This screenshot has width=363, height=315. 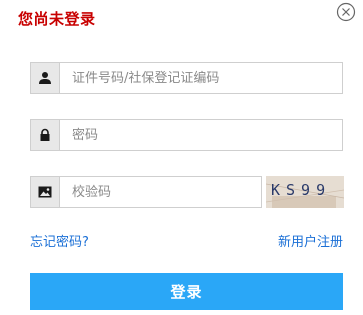 What do you see at coordinates (201, 135) in the screenshot?
I see `password-input` at bounding box center [201, 135].